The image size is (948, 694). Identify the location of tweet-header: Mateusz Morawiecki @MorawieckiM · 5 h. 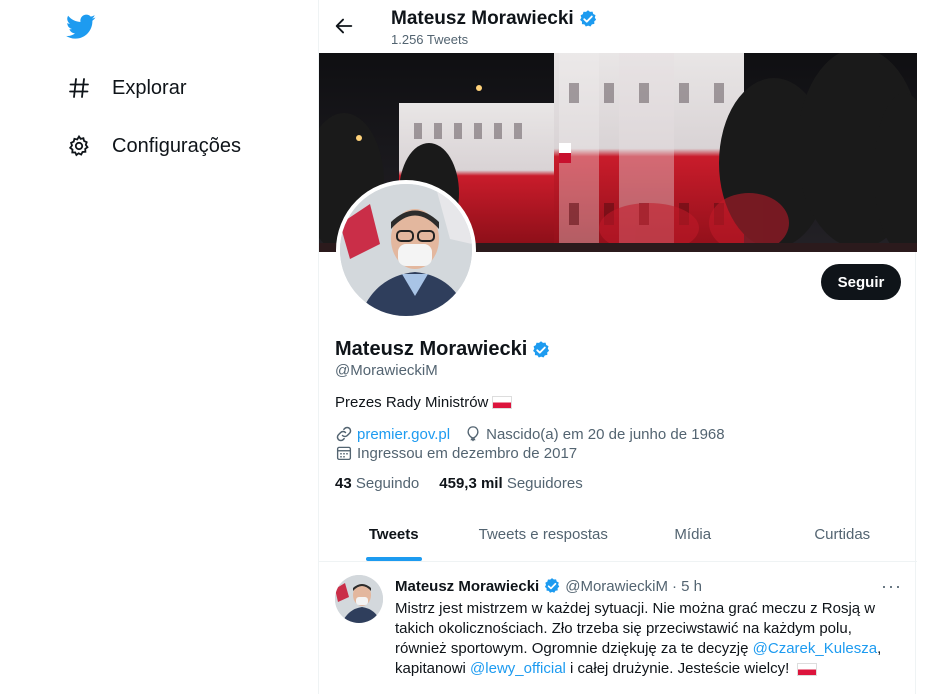
(548, 586).